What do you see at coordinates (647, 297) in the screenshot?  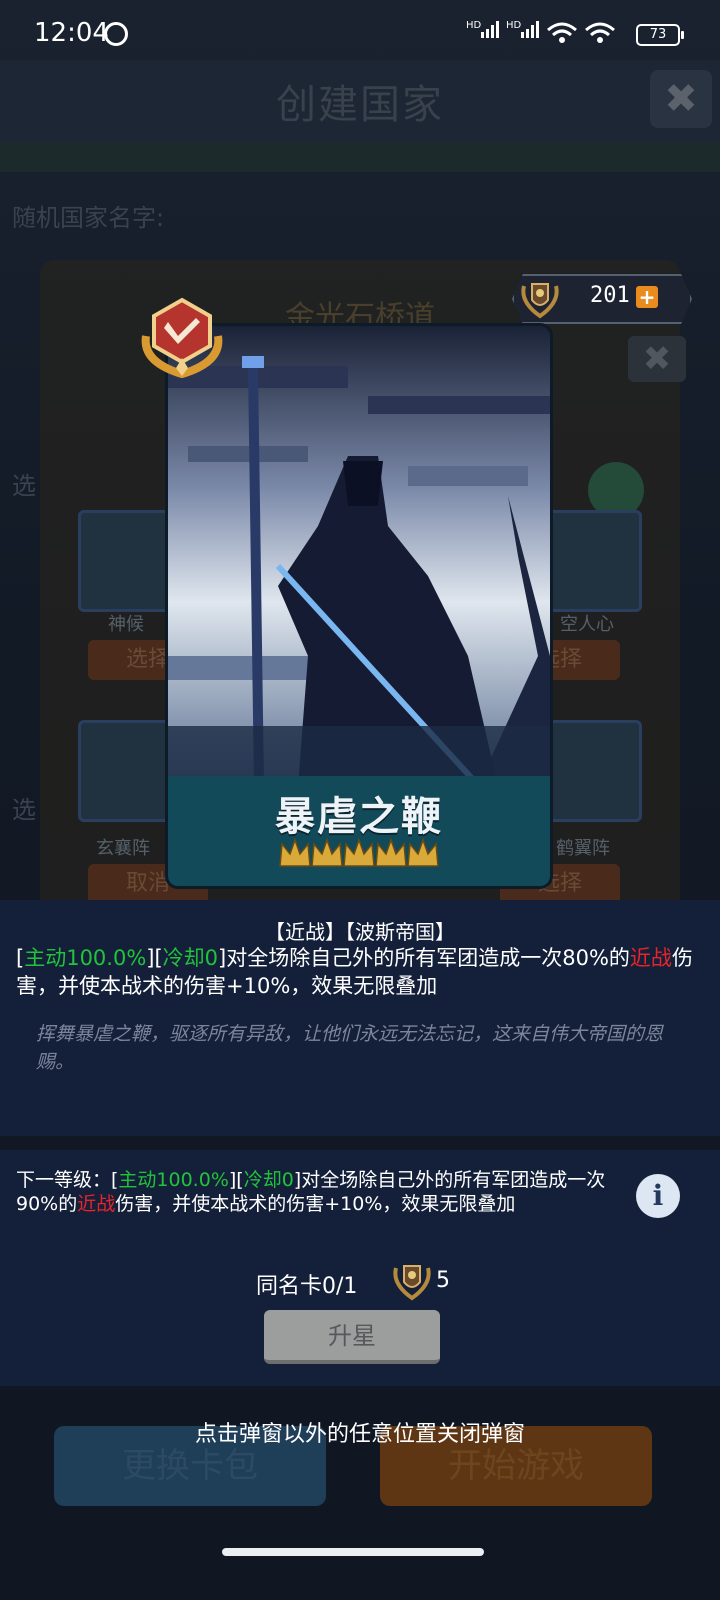 I see `add-currency-button: +` at bounding box center [647, 297].